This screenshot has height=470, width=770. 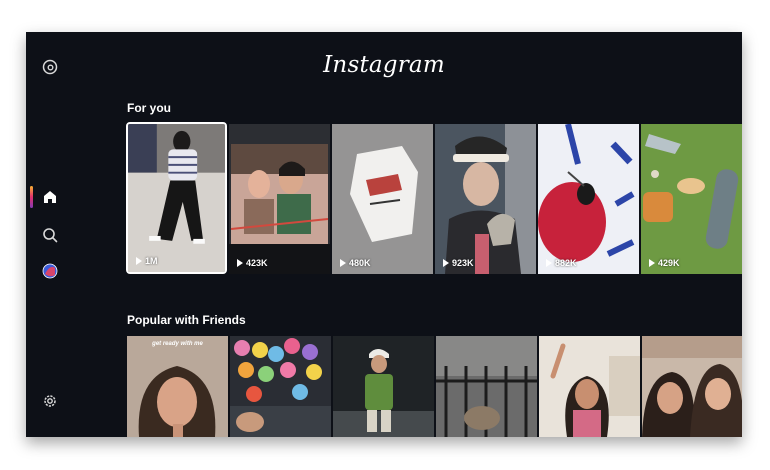 I want to click on reel-tile-2: 423K, so click(x=279, y=199).